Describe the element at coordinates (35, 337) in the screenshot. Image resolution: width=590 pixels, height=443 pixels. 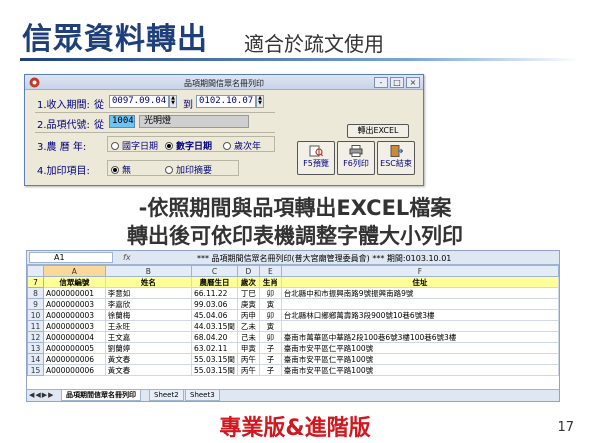
I see `row-number: 12` at that location.